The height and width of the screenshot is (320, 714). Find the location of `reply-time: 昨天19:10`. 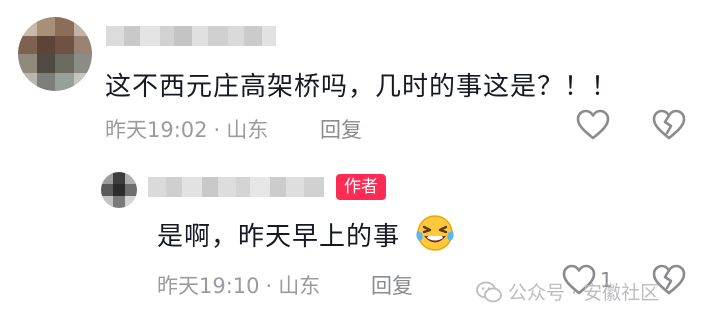

reply-time: 昨天19:10 is located at coordinates (208, 286).